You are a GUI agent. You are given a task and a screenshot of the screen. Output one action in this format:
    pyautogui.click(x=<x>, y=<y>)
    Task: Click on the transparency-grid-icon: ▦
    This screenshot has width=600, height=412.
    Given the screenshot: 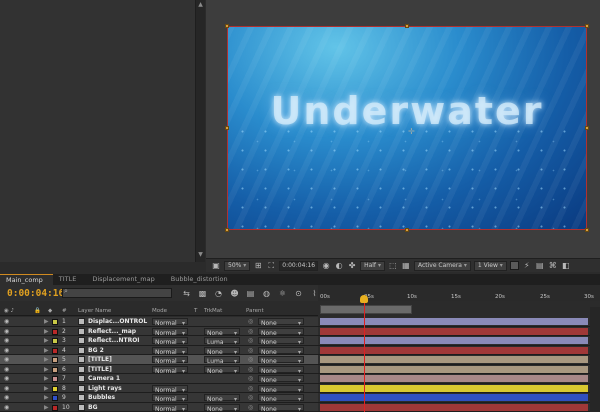 What is the action you would take?
    pyautogui.click(x=406, y=266)
    